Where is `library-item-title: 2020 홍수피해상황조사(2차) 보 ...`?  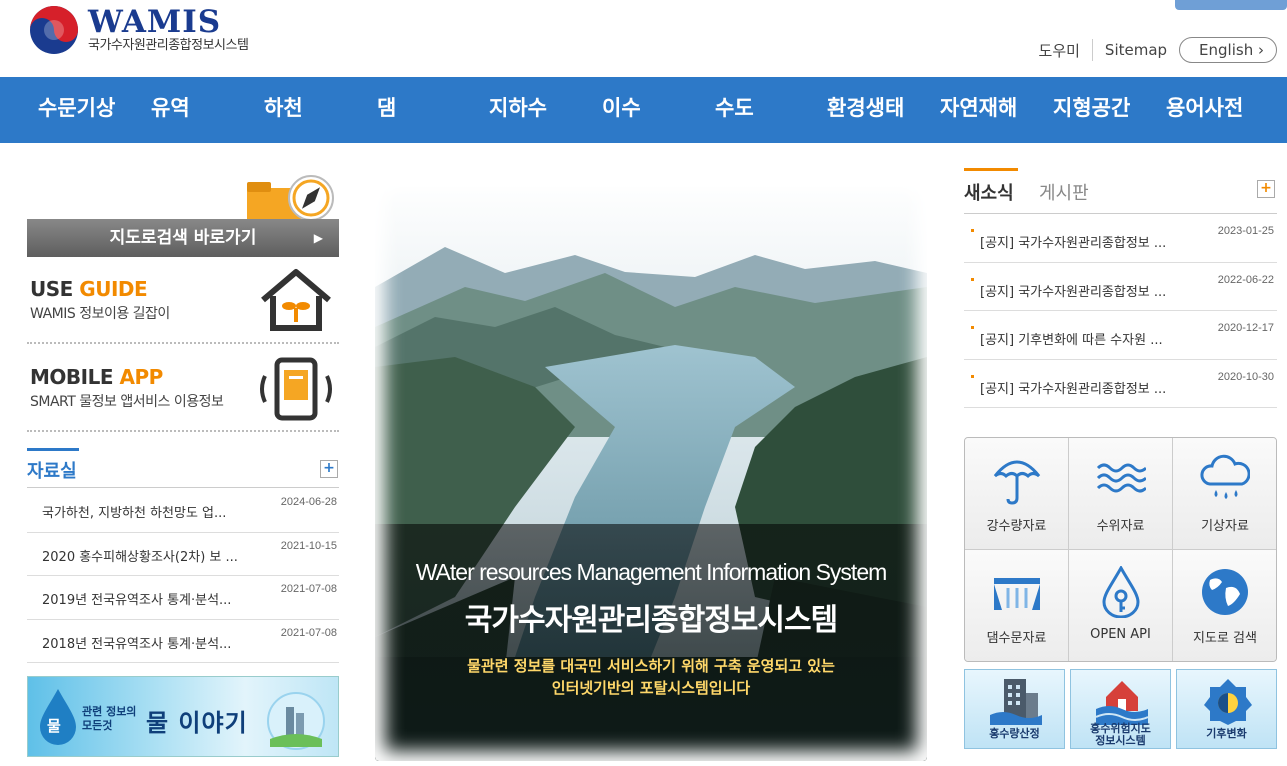
library-item-title: 2020 홍수피해상황조사(2차) 보 ... is located at coordinates (140, 557).